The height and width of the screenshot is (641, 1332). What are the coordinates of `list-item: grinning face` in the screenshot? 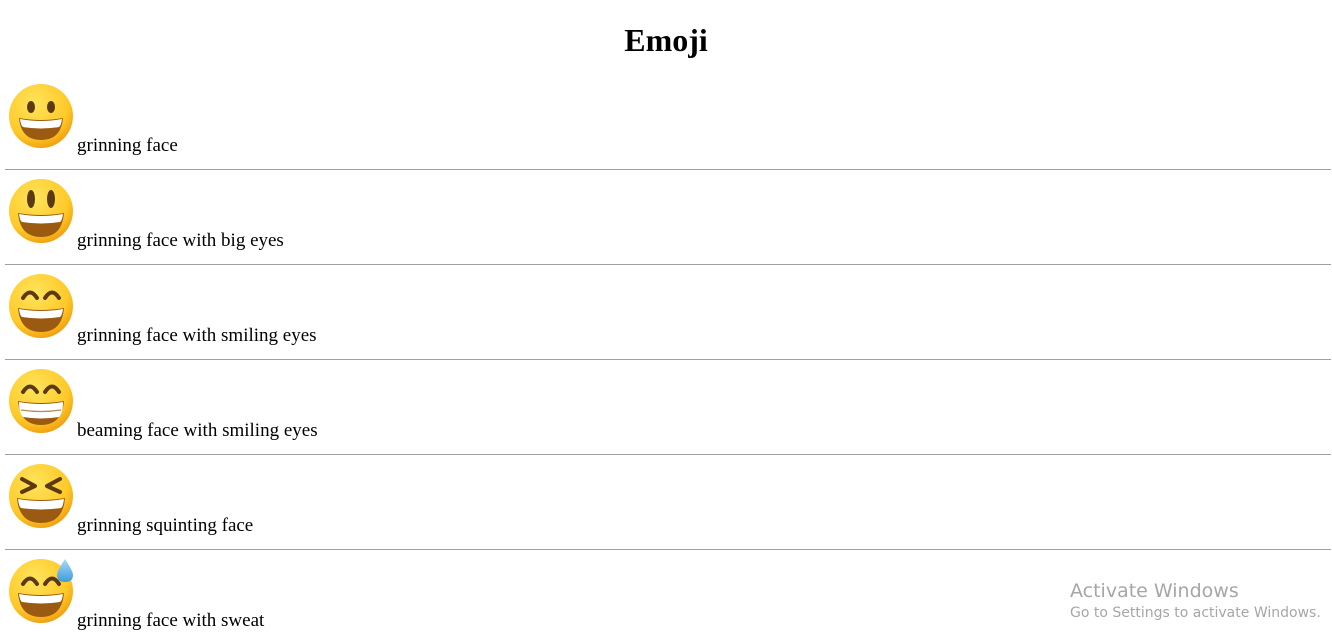 It's located at (668, 122).